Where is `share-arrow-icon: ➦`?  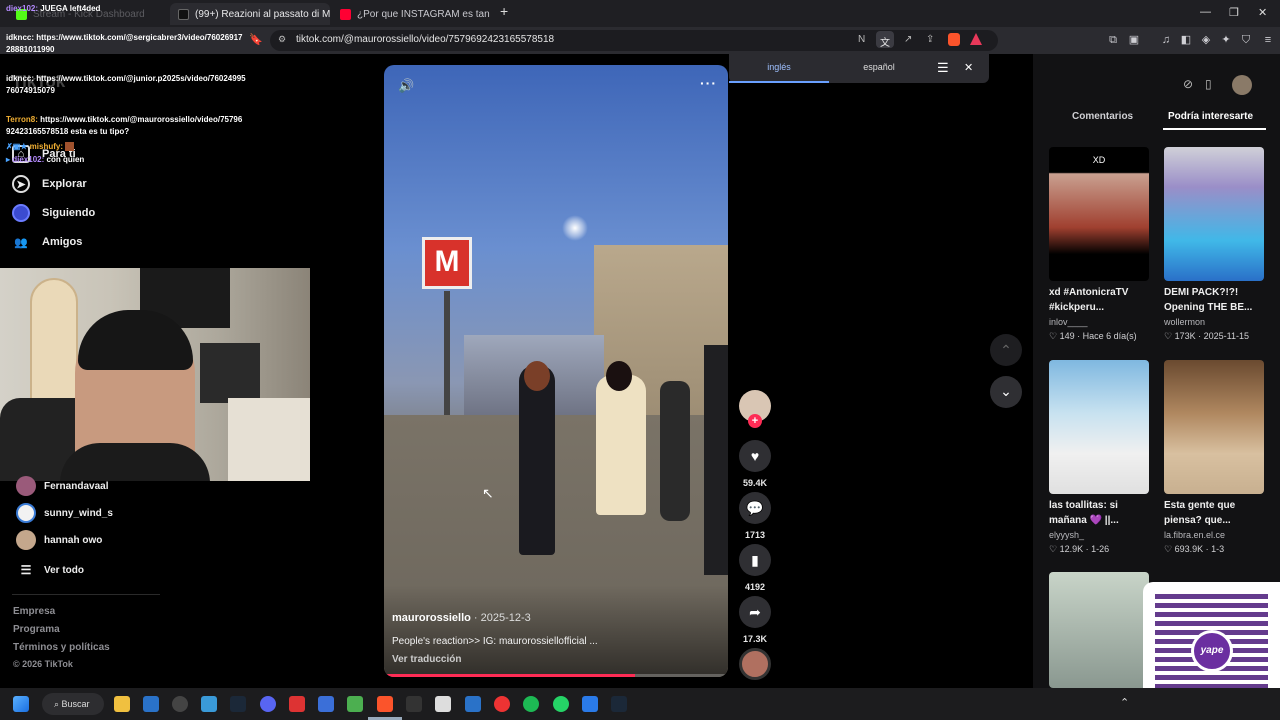
share-arrow-icon: ➦ is located at coordinates (755, 612).